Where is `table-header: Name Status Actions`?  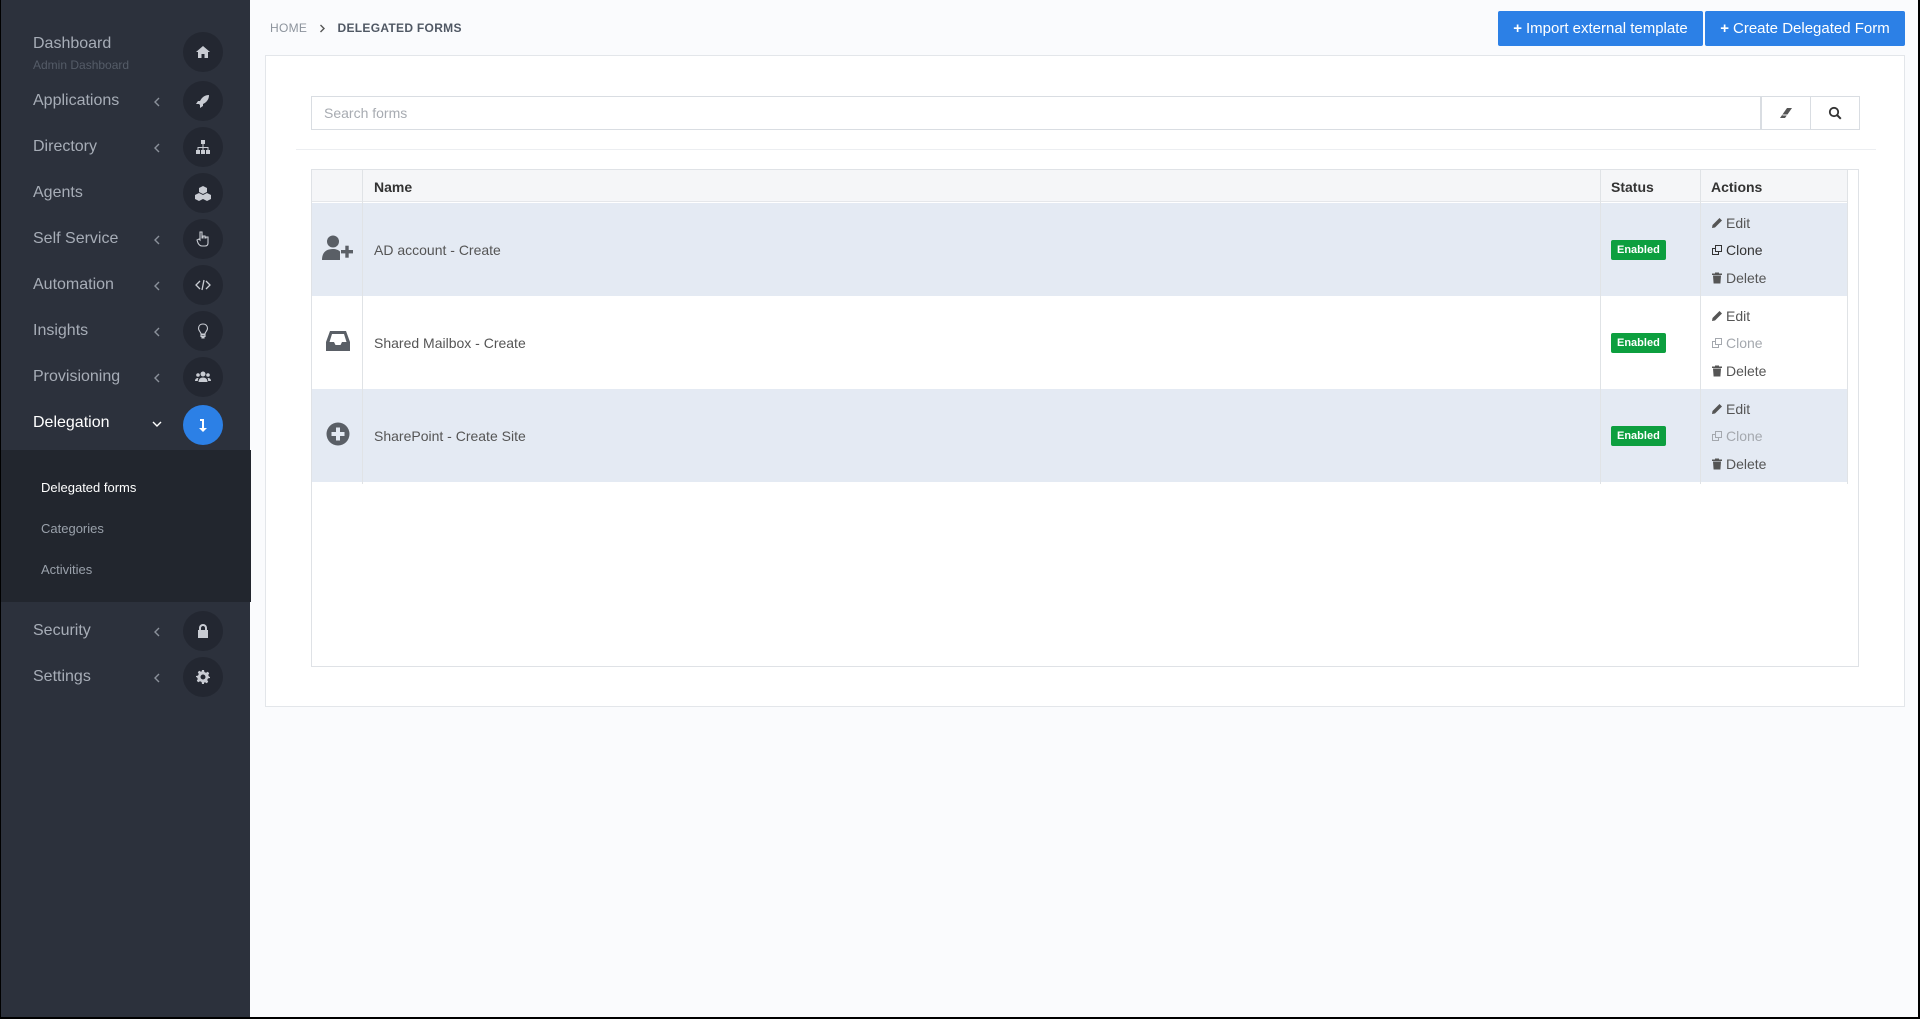 table-header: Name Status Actions is located at coordinates (1079, 186).